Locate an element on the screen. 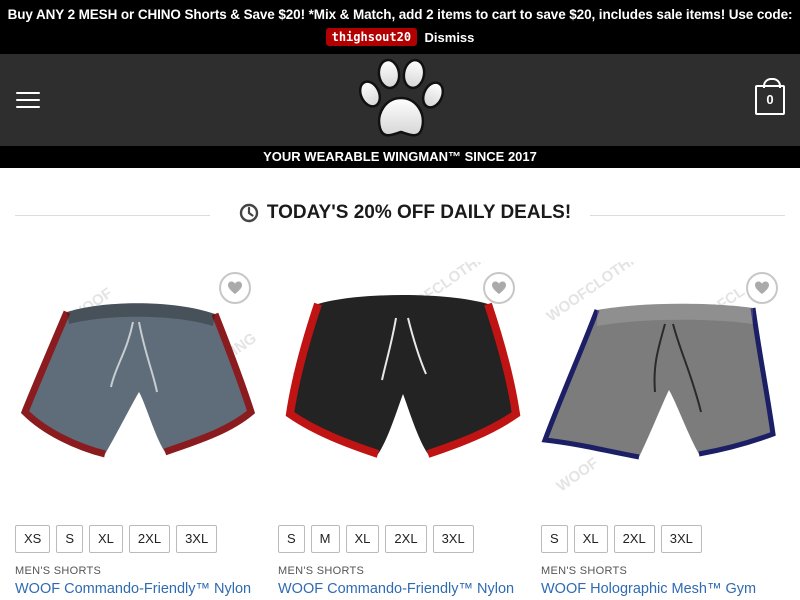  section-heading: TODAY'S 20% OFF DAILY DEALS! is located at coordinates (400, 215).